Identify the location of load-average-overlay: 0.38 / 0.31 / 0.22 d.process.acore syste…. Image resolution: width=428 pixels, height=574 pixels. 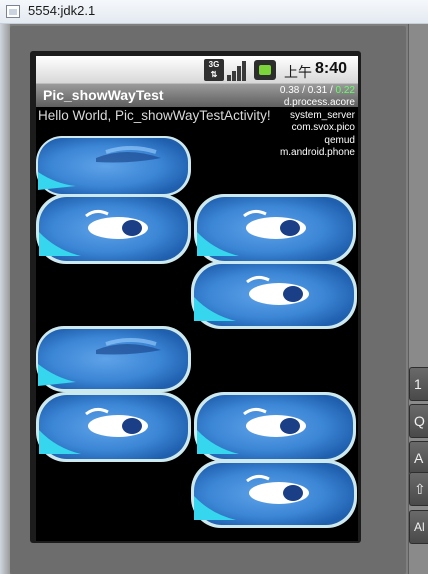
(317, 122).